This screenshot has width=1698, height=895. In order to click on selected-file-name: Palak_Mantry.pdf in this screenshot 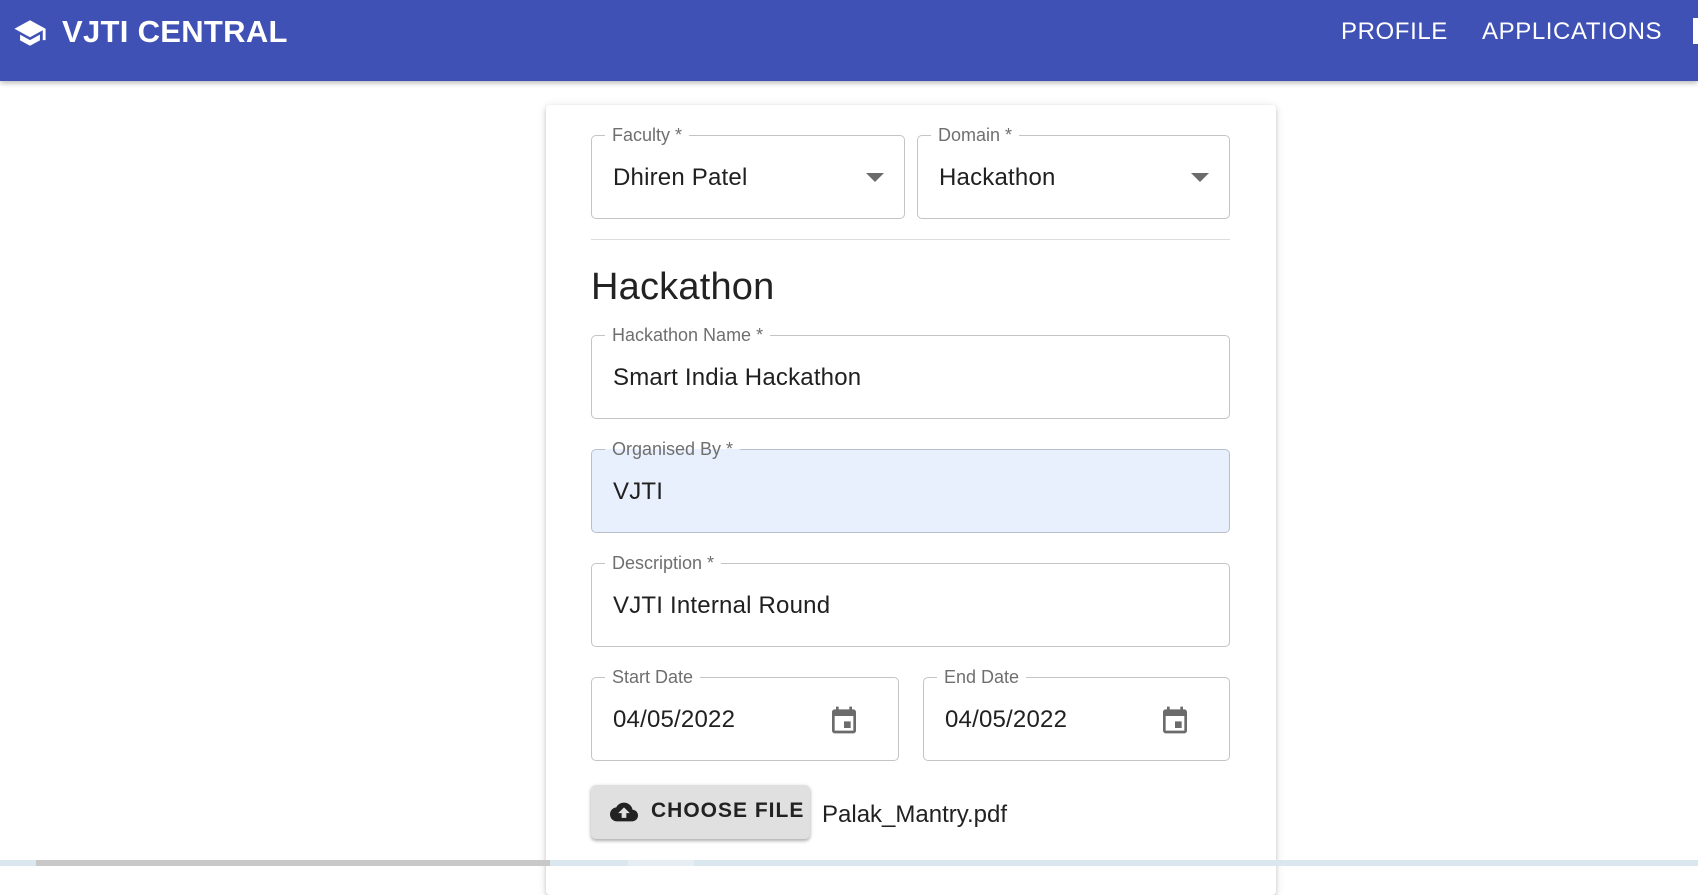, I will do `click(914, 814)`.